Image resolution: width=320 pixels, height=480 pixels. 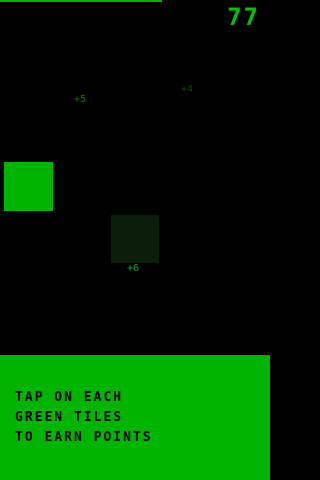 I want to click on floating-points-label: +4, so click(x=187, y=89).